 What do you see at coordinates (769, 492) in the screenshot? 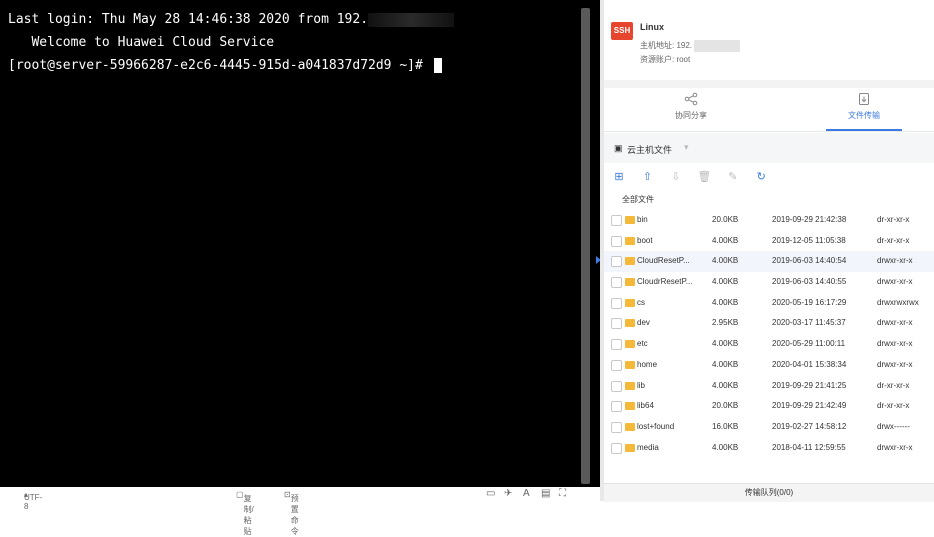
I see `transfer-queue: 传输队列(0/0)` at bounding box center [769, 492].